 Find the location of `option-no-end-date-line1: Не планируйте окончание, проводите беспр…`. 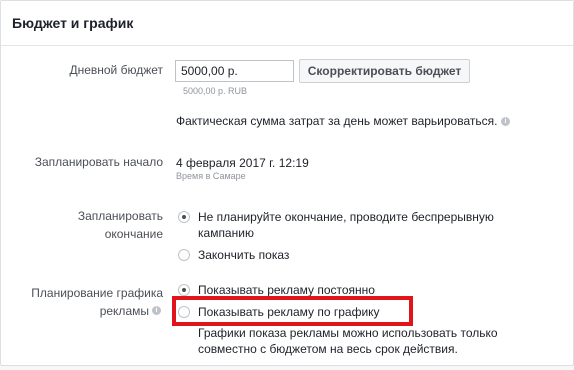

option-no-end-date-line1: Не планируйте окончание, проводите беспр… is located at coordinates (346, 217).